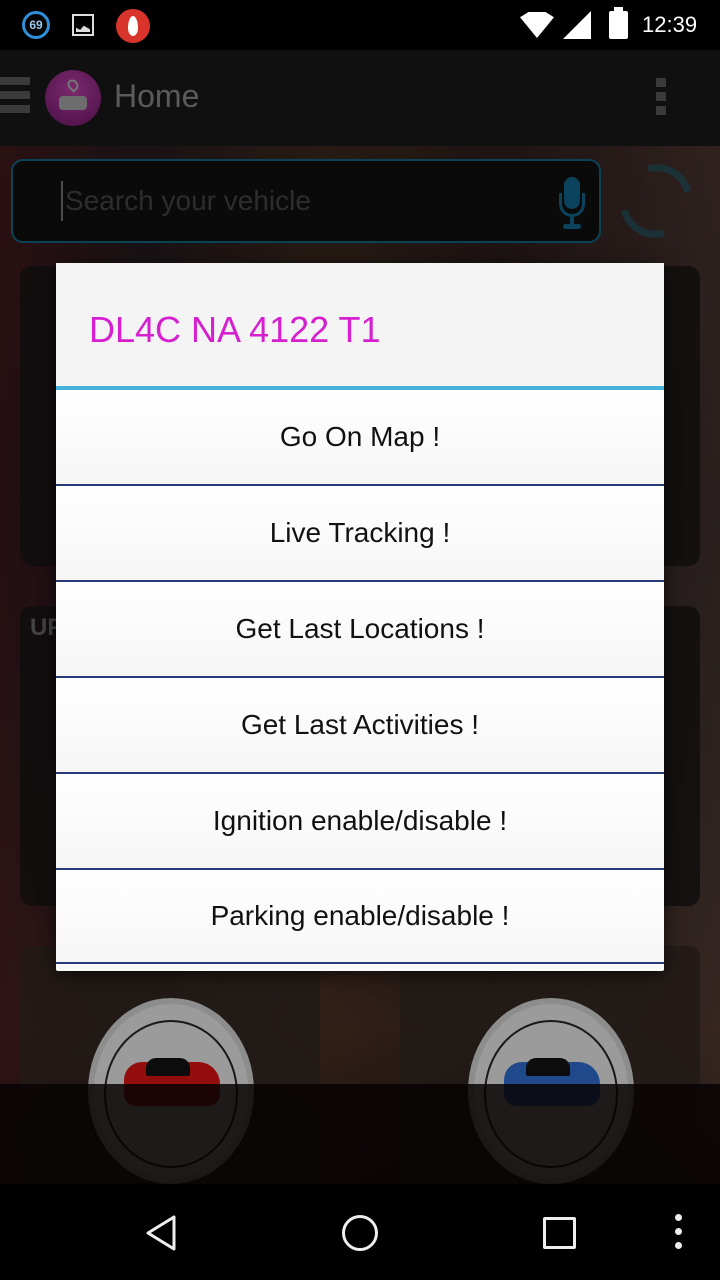 The image size is (720, 1280). What do you see at coordinates (161, 1233) in the screenshot?
I see `back-icon` at bounding box center [161, 1233].